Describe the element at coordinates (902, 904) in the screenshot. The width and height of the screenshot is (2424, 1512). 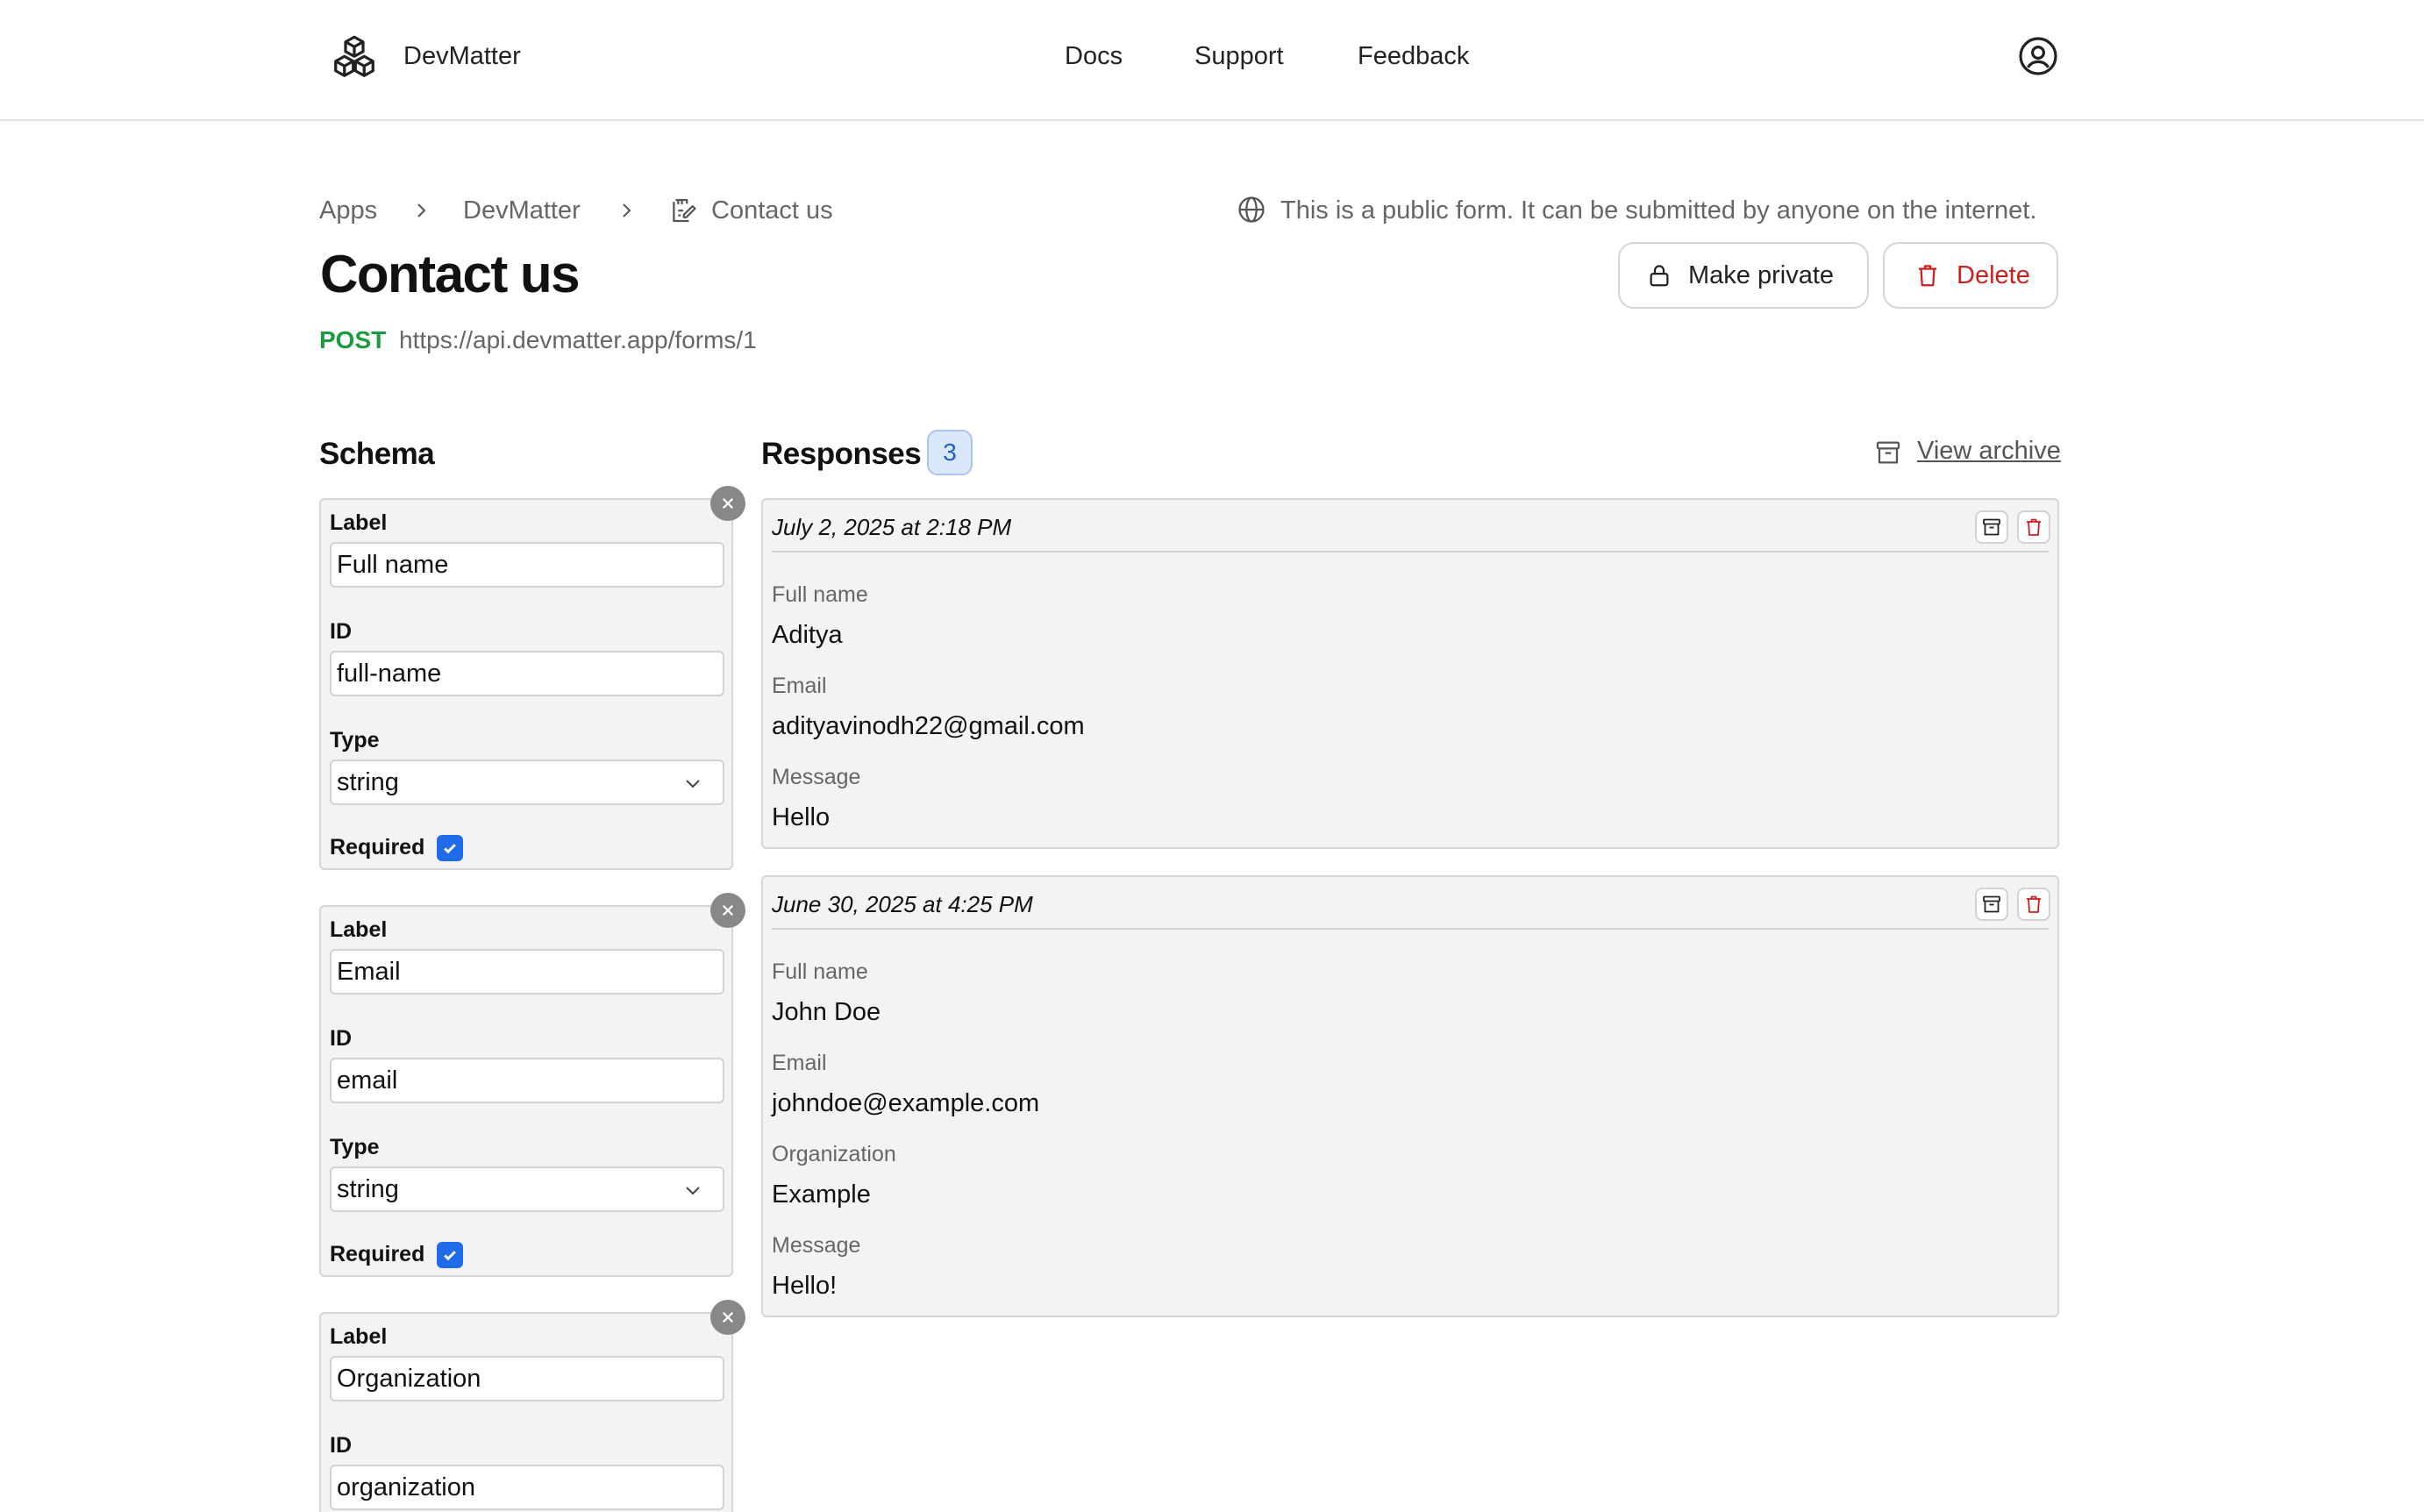
I see `response-date: June 30, 2025 at 4:25 PM` at that location.